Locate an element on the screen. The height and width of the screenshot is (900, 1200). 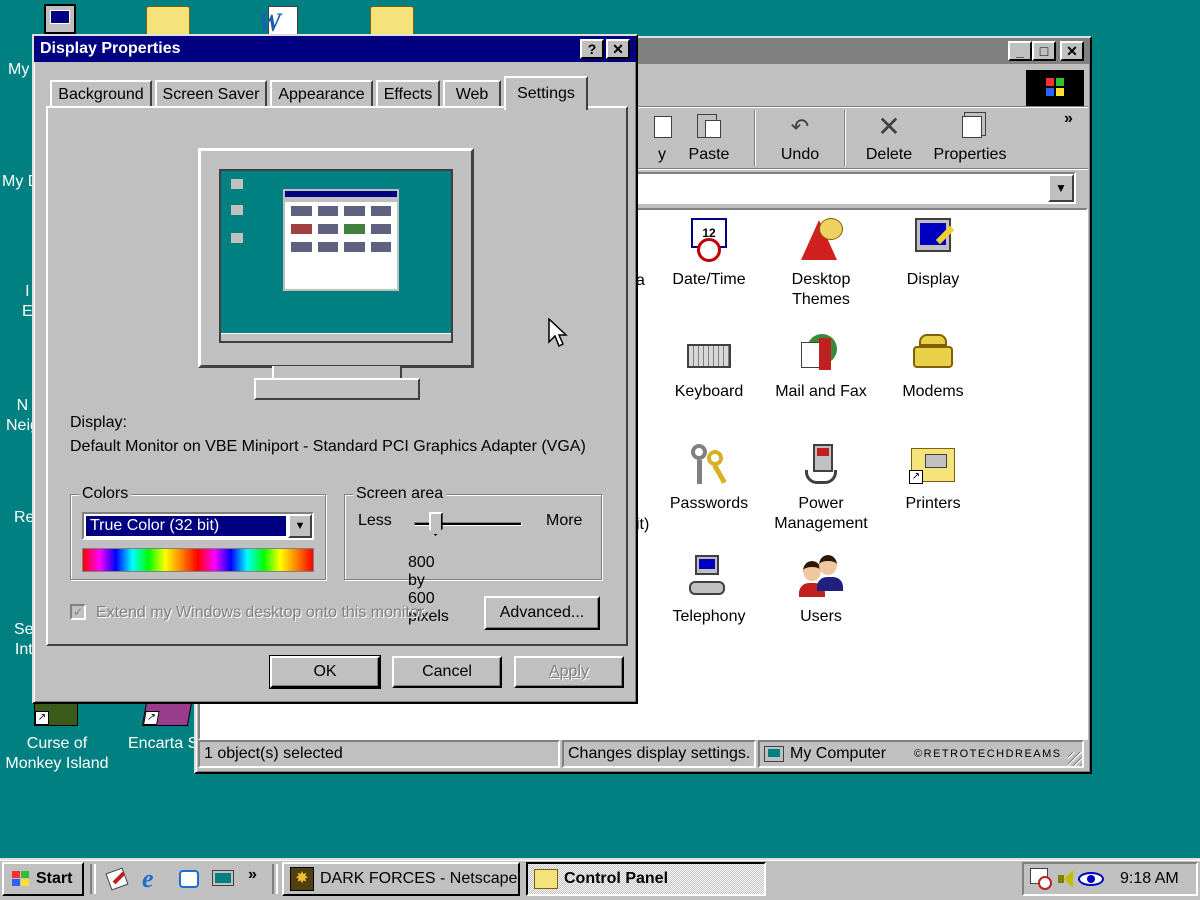
mail-fax-item: Mail and Fax is located at coordinates (821, 365).